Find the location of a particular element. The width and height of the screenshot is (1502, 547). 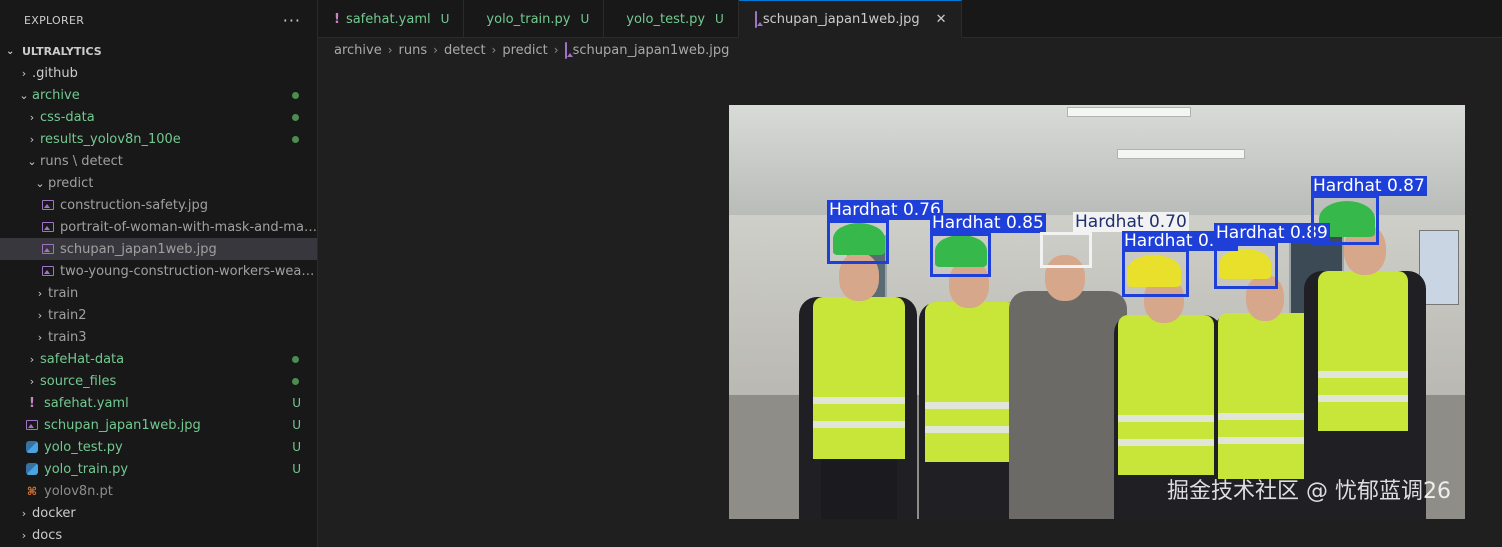

breadcrumb-item: schupan_japan1web.jpg is located at coordinates (651, 50).